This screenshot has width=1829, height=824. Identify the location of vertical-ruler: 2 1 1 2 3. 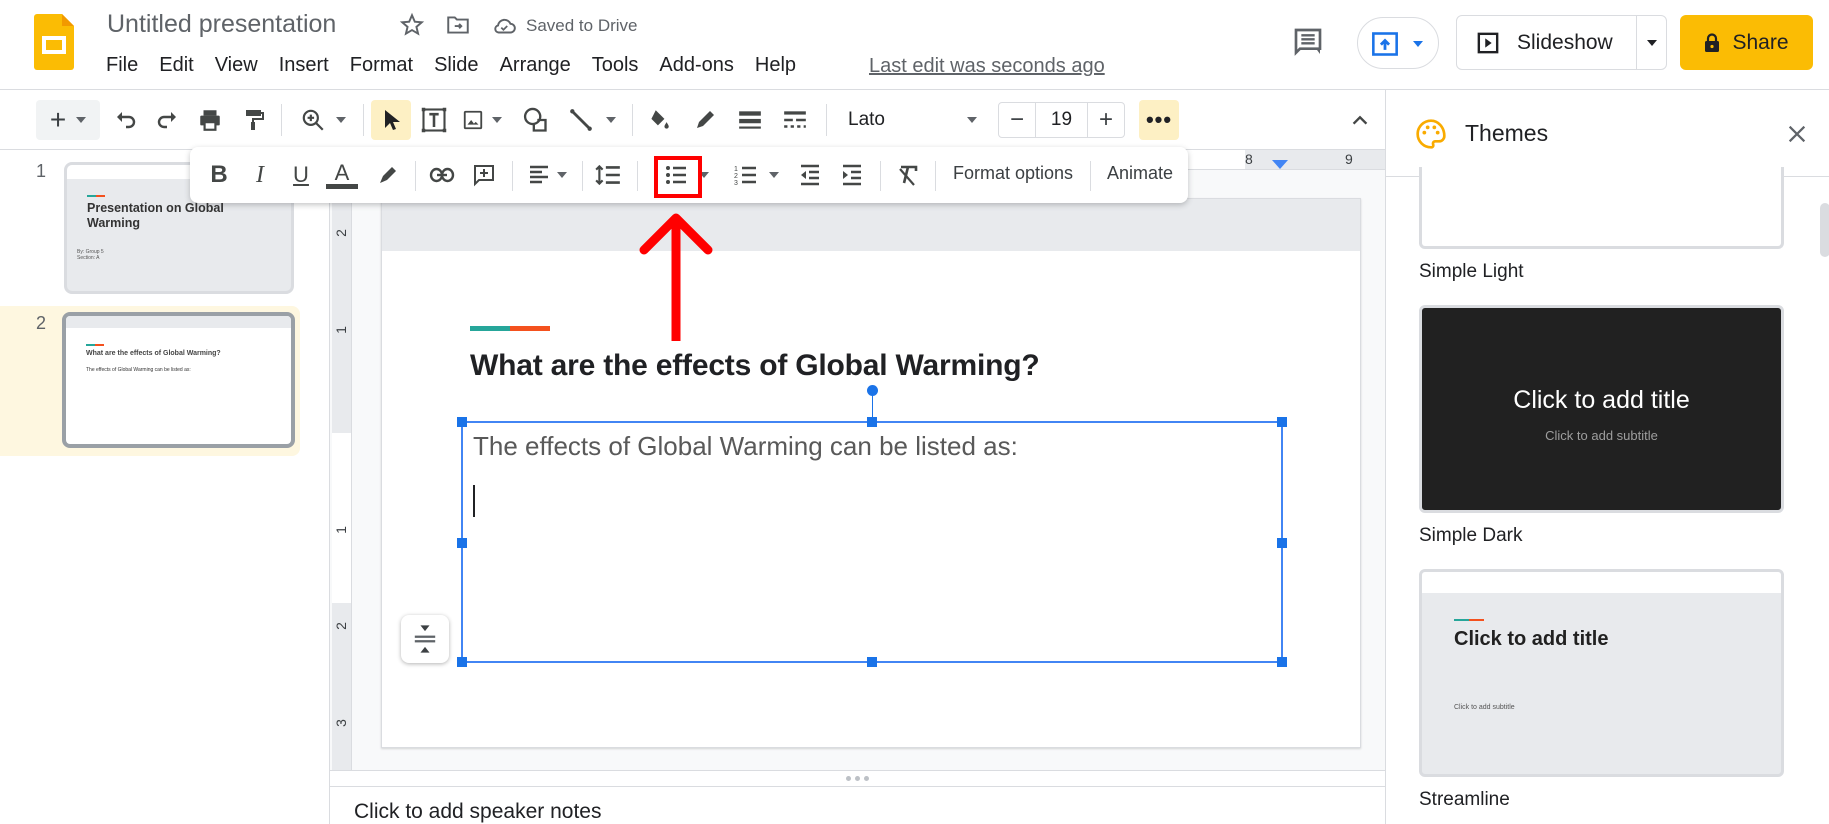
(342, 470).